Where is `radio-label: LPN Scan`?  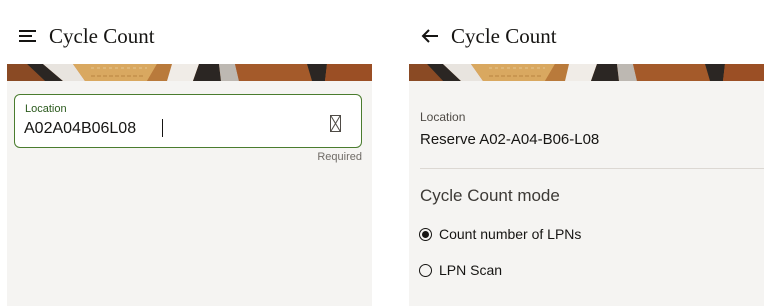 radio-label: LPN Scan is located at coordinates (471, 270).